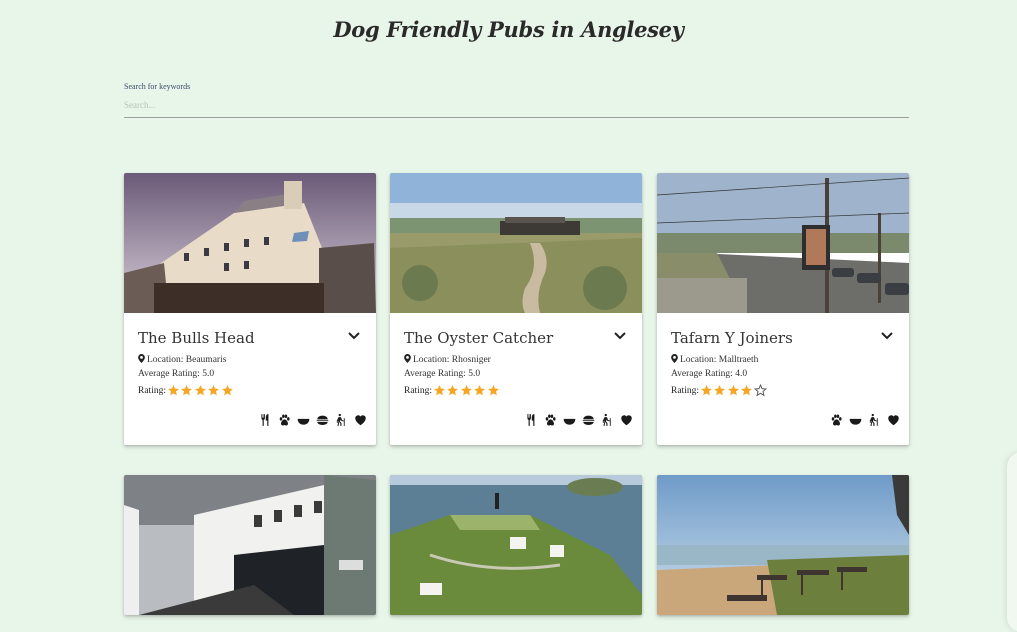  Describe the element at coordinates (783, 360) in the screenshot. I see `pub-location: Location: Malltraeth` at that location.